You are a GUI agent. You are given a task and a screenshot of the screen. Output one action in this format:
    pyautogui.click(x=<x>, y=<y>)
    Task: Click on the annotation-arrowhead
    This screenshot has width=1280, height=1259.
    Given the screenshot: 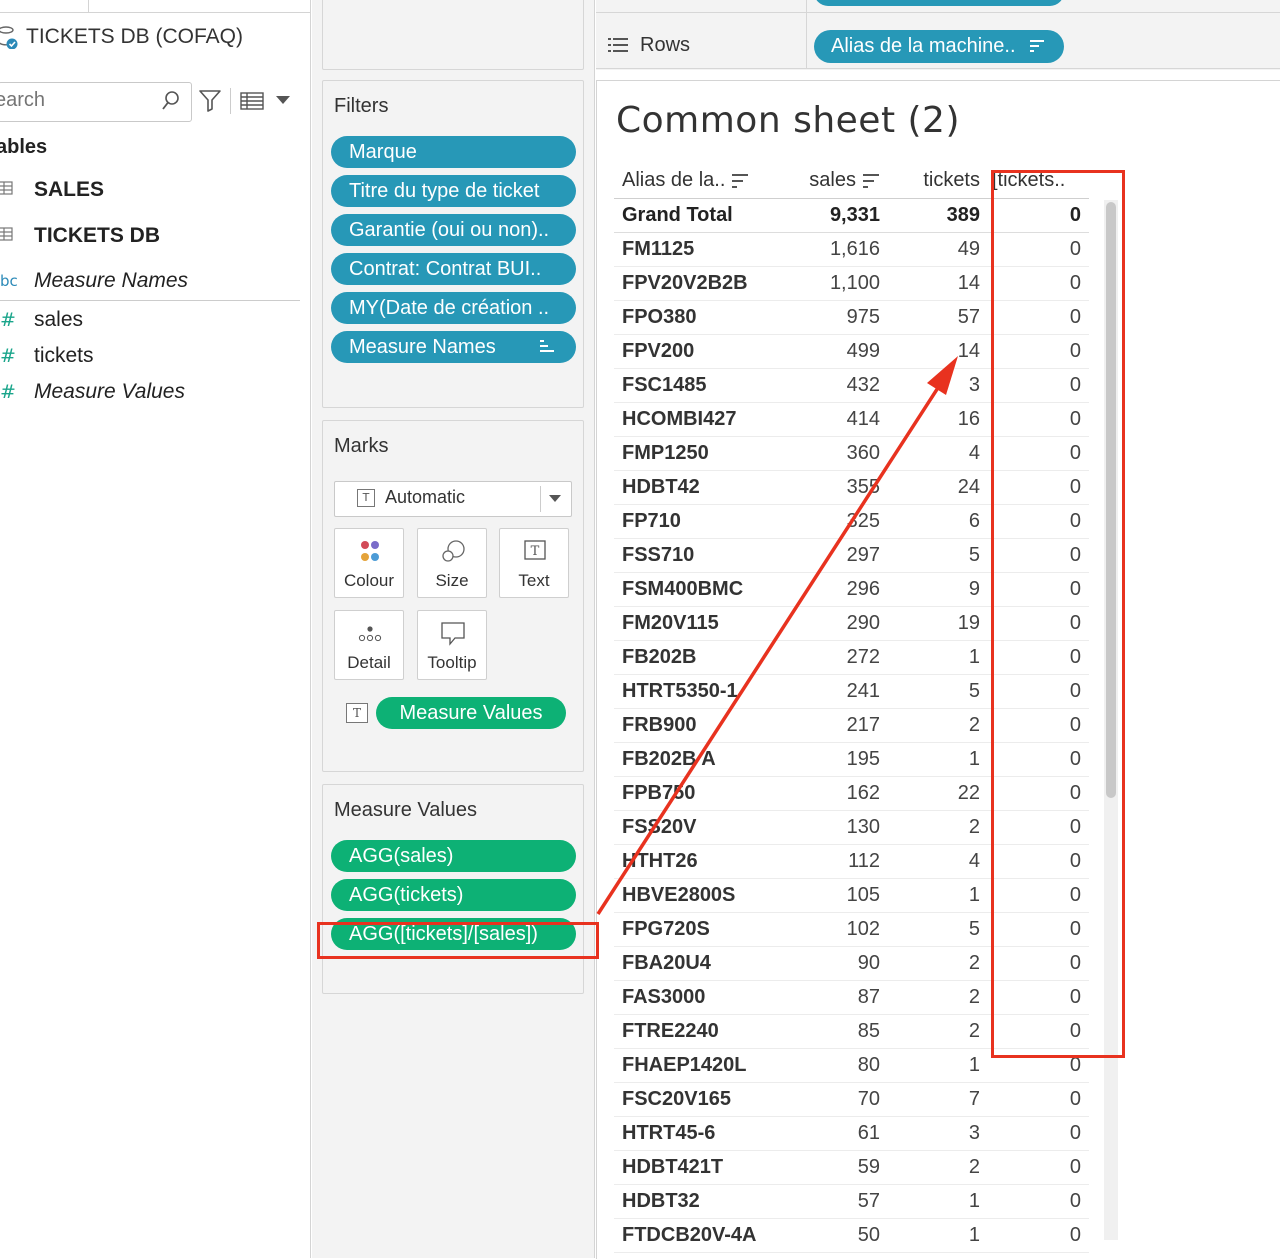 What is the action you would take?
    pyautogui.click(x=942, y=375)
    